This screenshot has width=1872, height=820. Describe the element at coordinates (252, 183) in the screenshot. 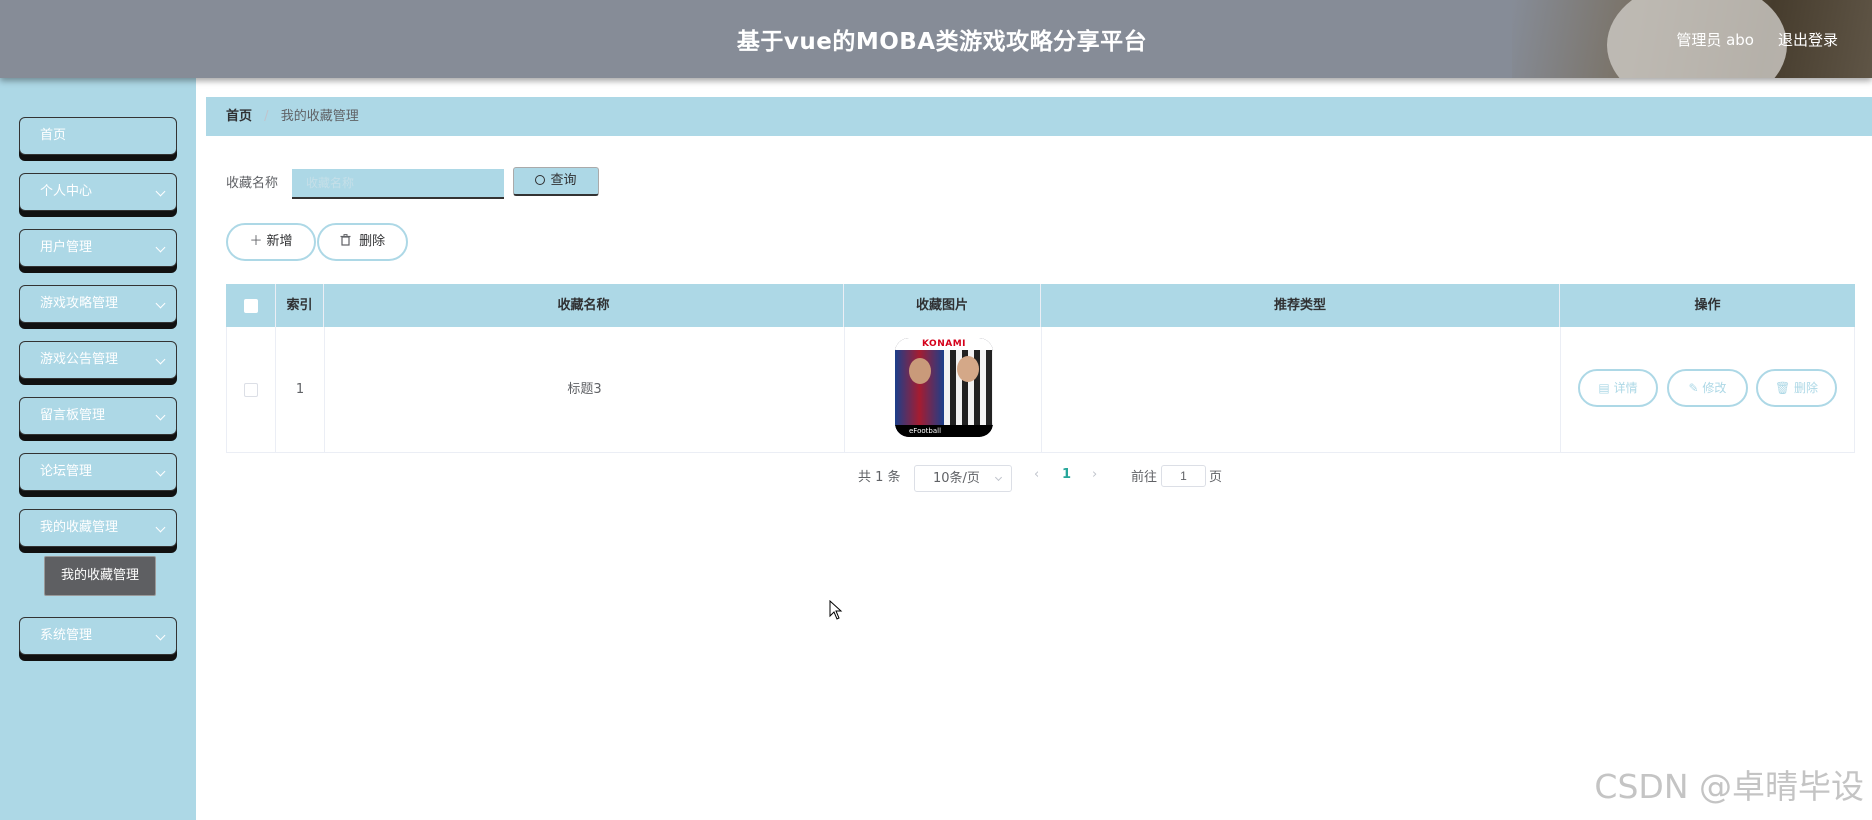

I see `search-label: 收藏名称` at that location.